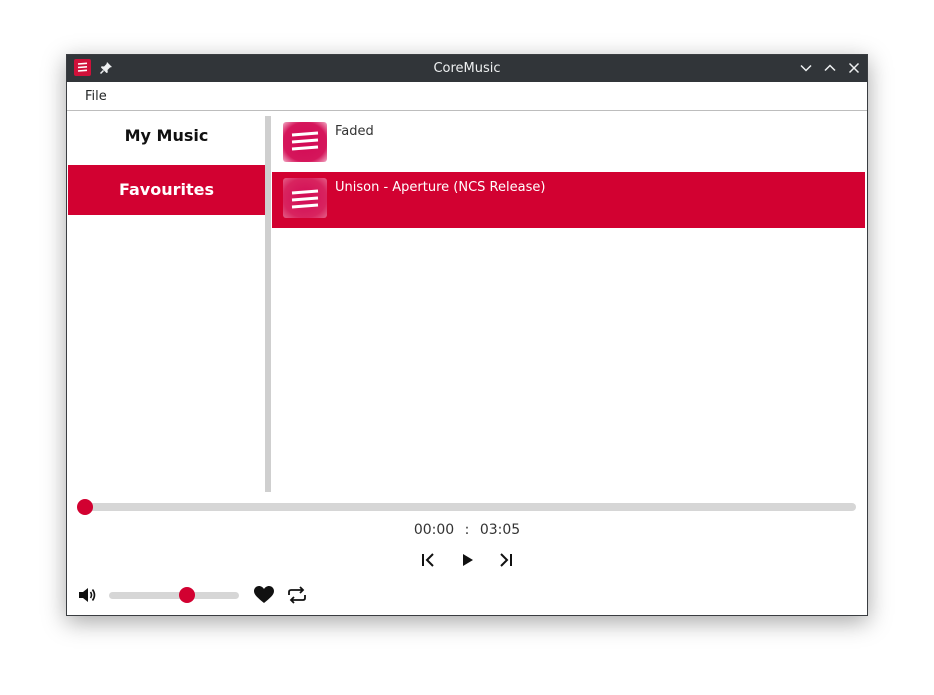 Image resolution: width=934 pixels, height=695 pixels. What do you see at coordinates (296, 595) in the screenshot?
I see `repeat-icon` at bounding box center [296, 595].